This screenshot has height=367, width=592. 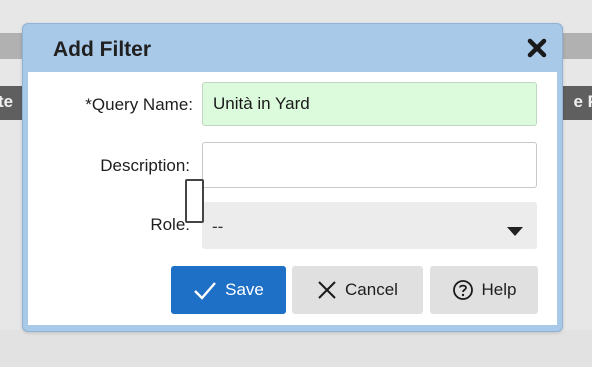 What do you see at coordinates (296, 348) in the screenshot?
I see `background-lower` at bounding box center [296, 348].